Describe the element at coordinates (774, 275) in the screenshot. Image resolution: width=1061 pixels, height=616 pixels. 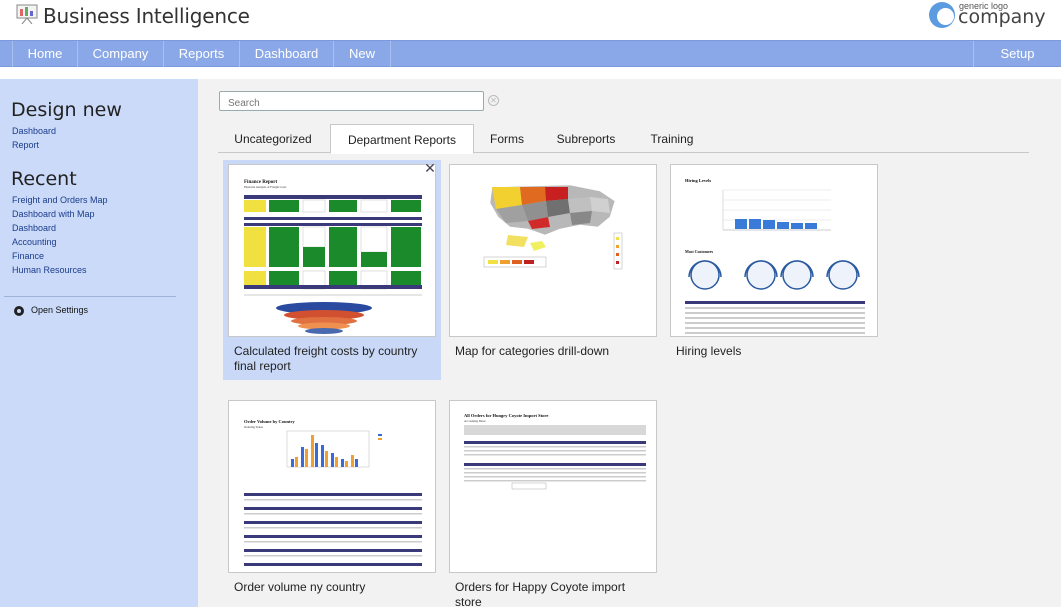
I see `preview-gauges` at that location.